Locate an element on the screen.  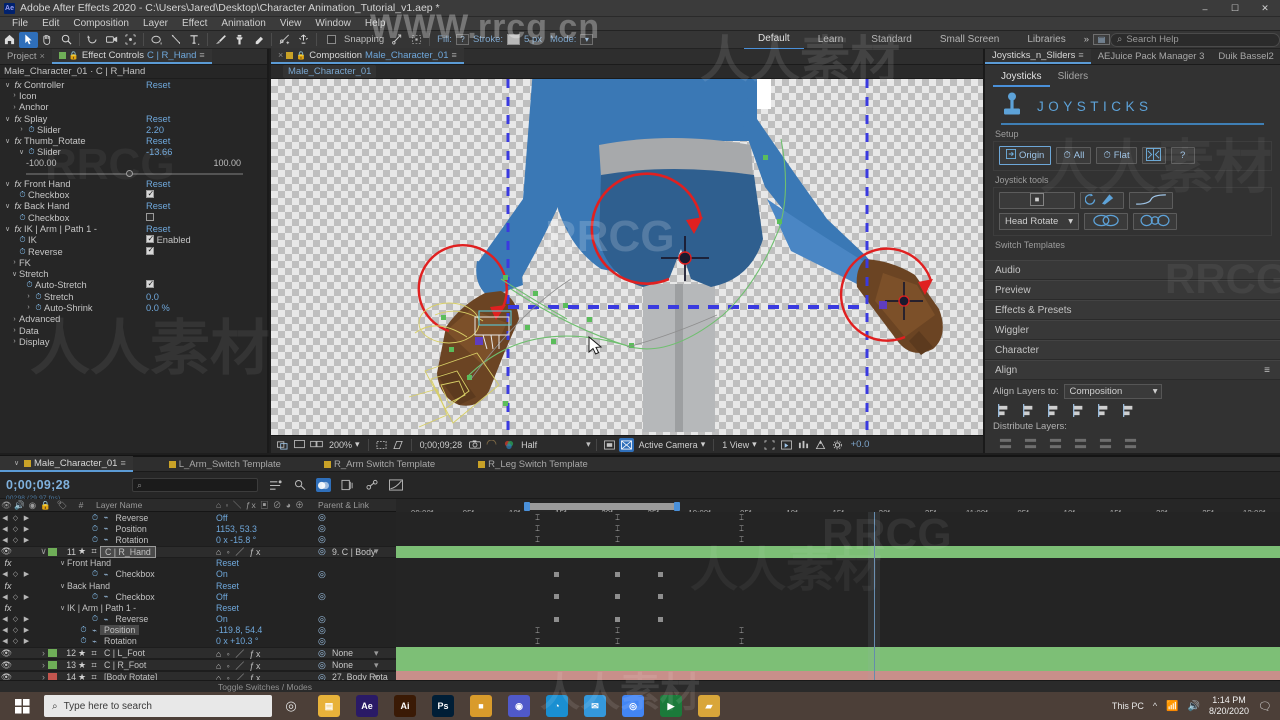
folder2-icon: ▰ is located at coordinates (709, 706).